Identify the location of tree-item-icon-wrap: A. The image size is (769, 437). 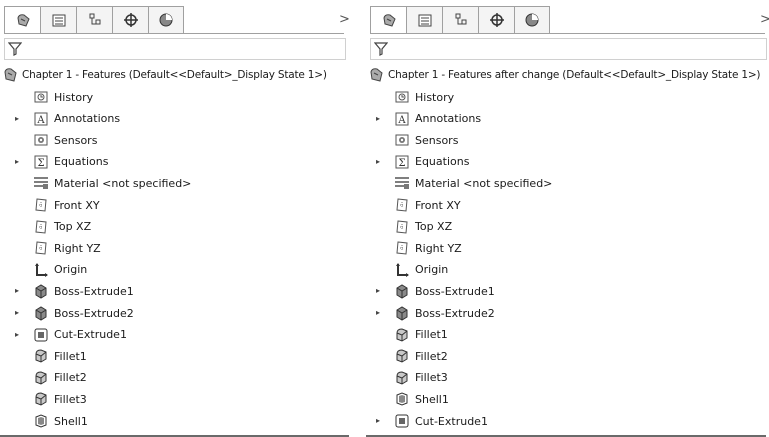
(41, 119).